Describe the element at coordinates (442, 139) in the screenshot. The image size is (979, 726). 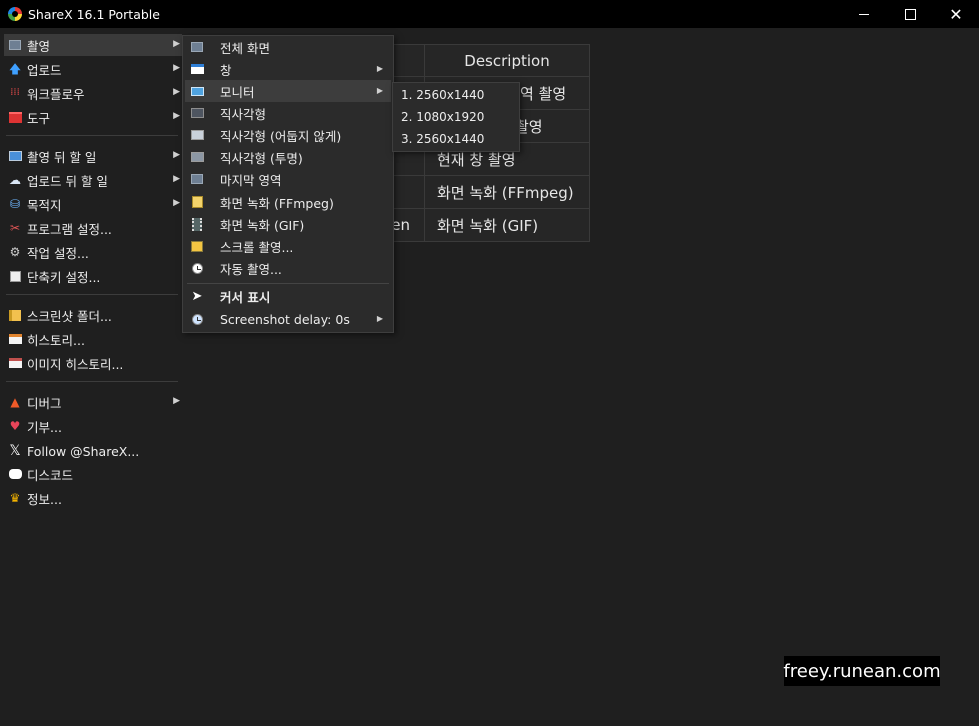
I see `menu-item-monitor-3: 3. 2560x1440` at that location.